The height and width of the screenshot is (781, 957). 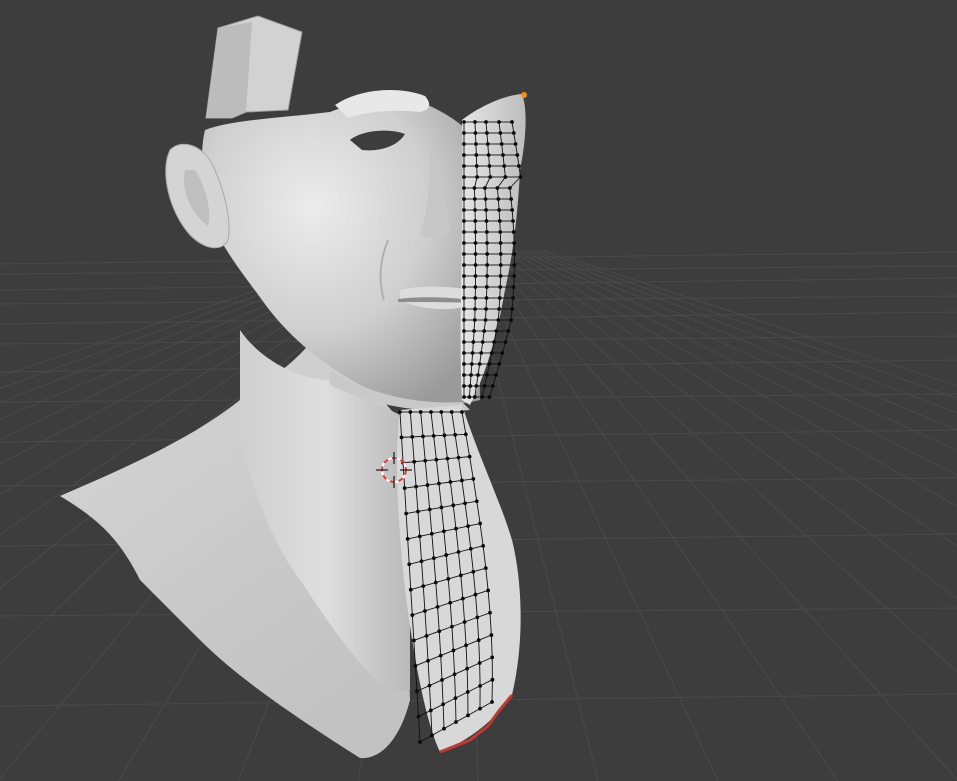 I want to click on active-vertex, so click(x=524, y=95).